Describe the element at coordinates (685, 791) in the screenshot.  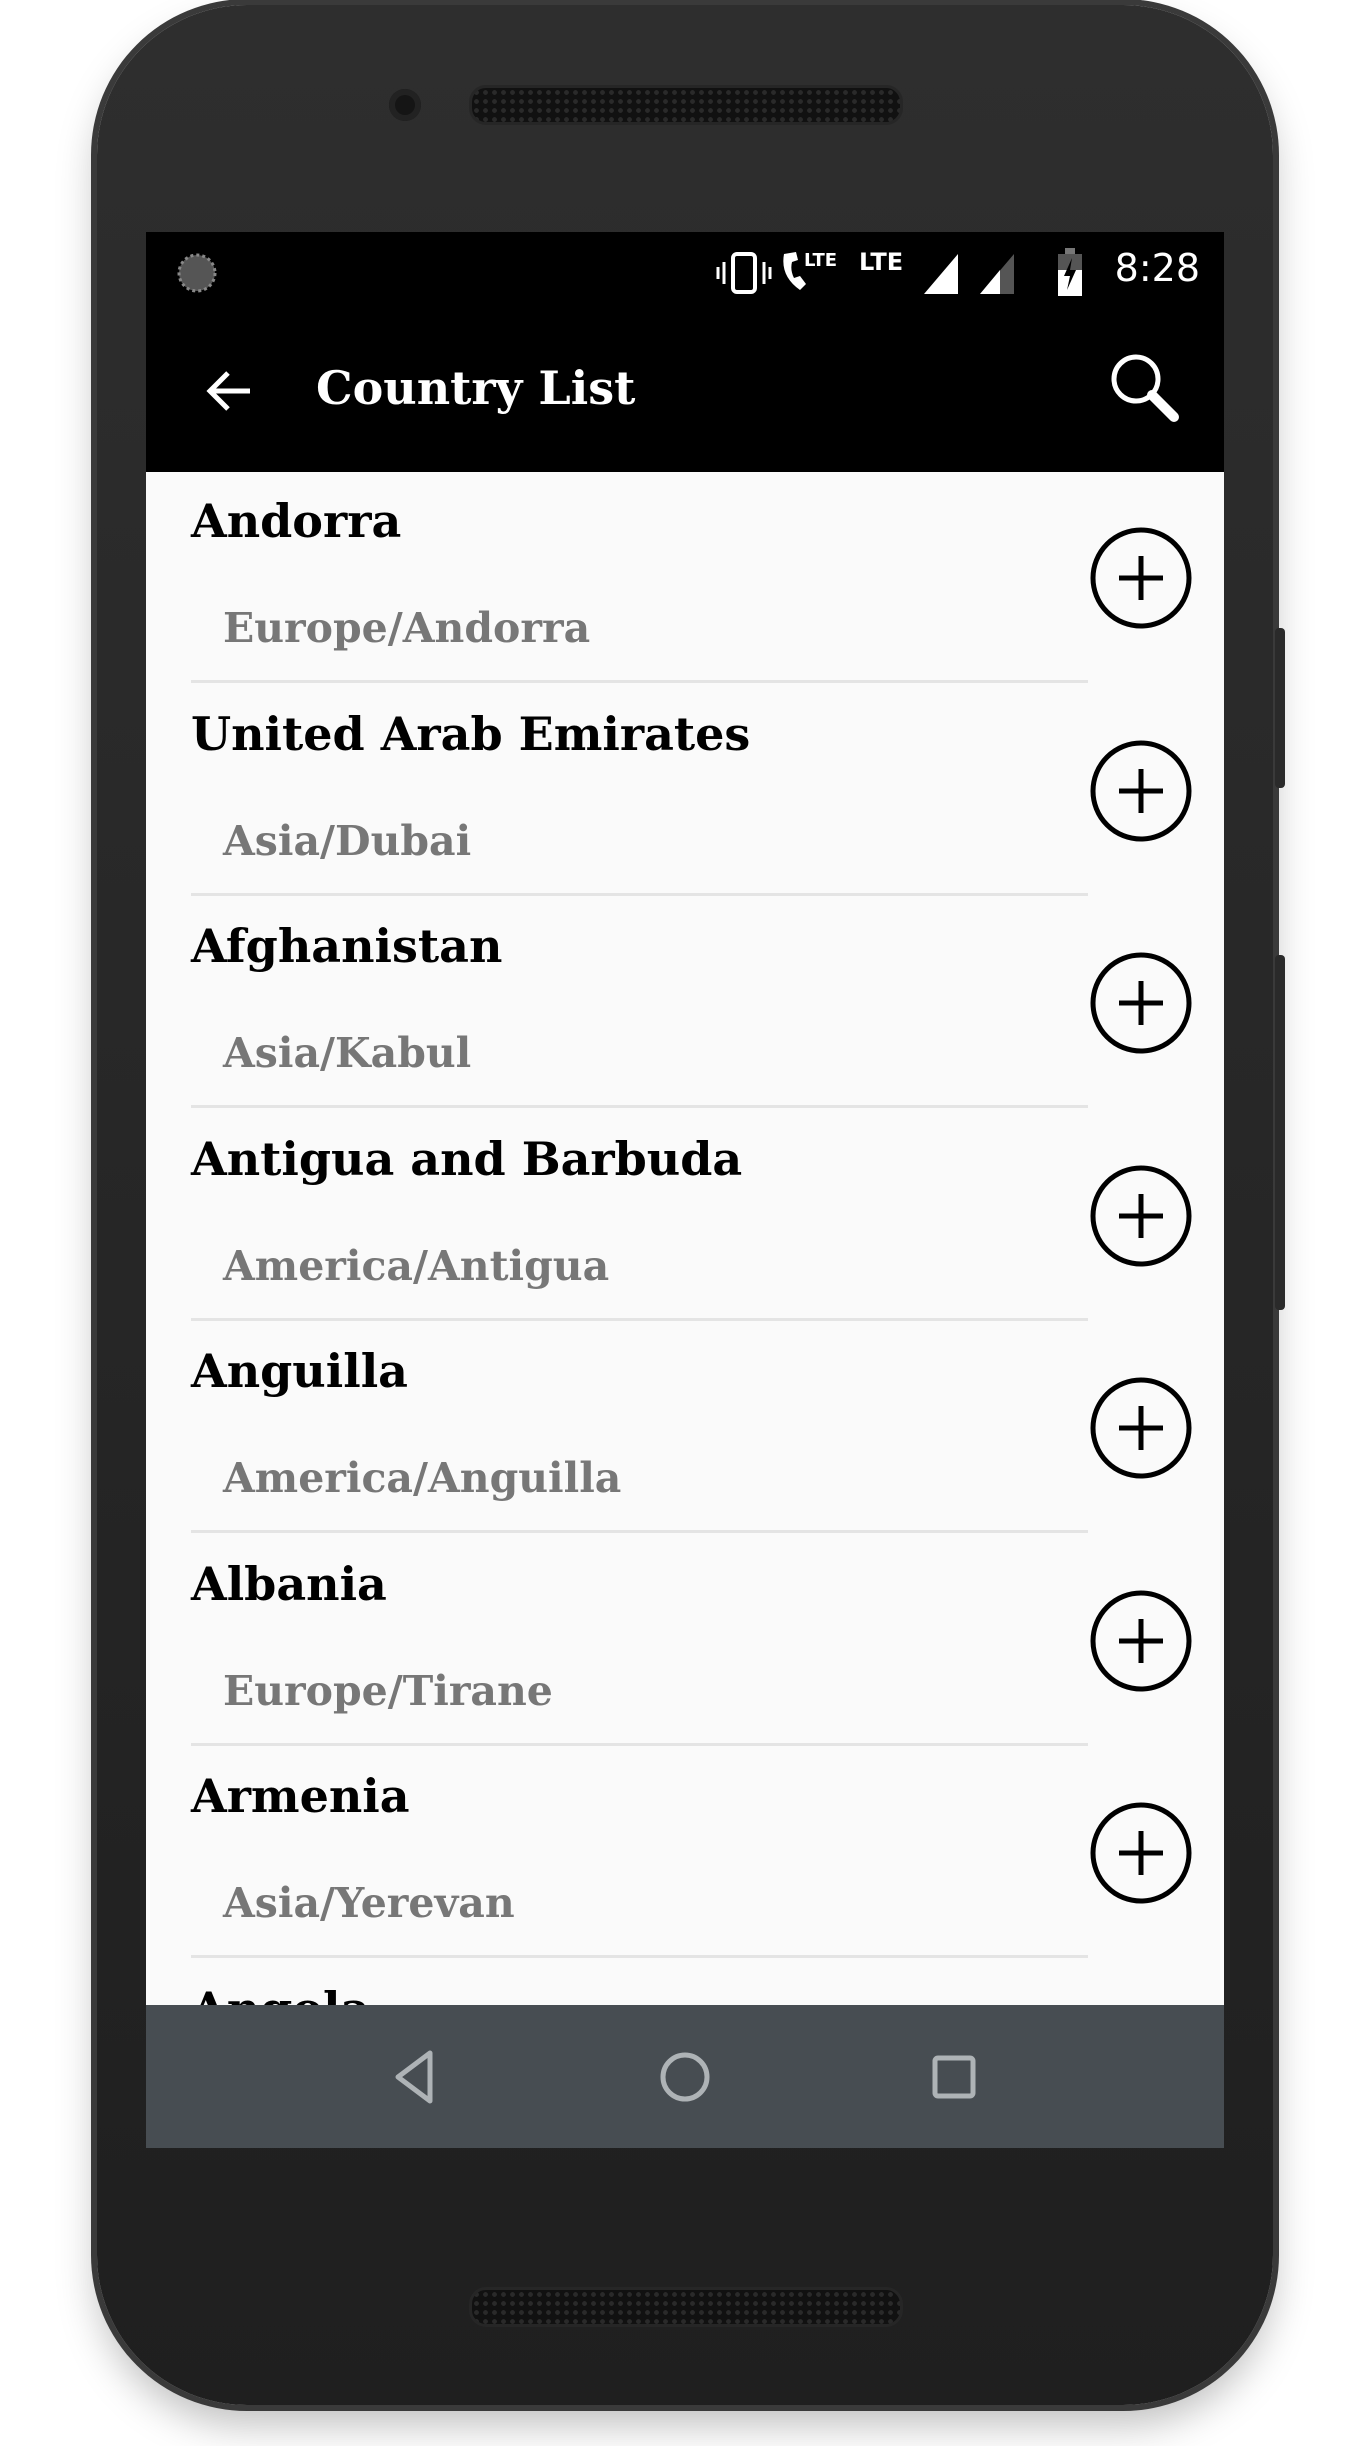
I see `country-list-item: United Arab Emirates Asia/Dubai` at that location.